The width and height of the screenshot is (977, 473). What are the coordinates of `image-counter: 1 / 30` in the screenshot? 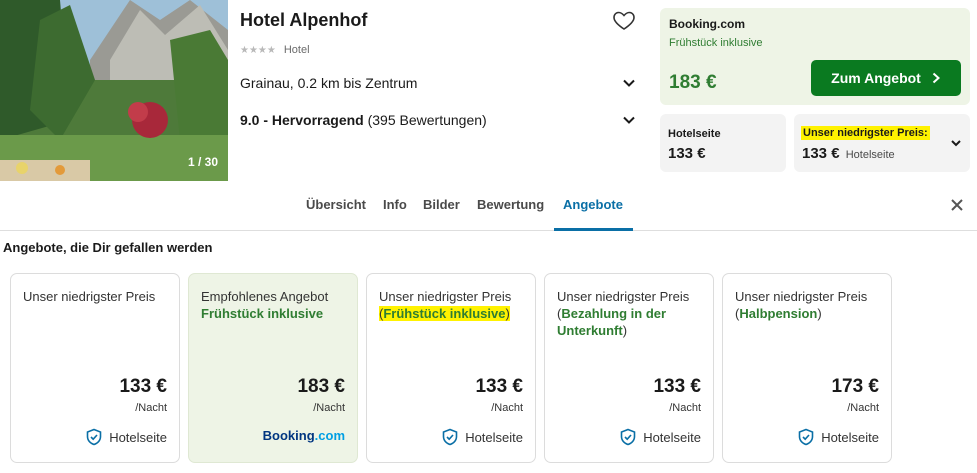 It's located at (202, 162).